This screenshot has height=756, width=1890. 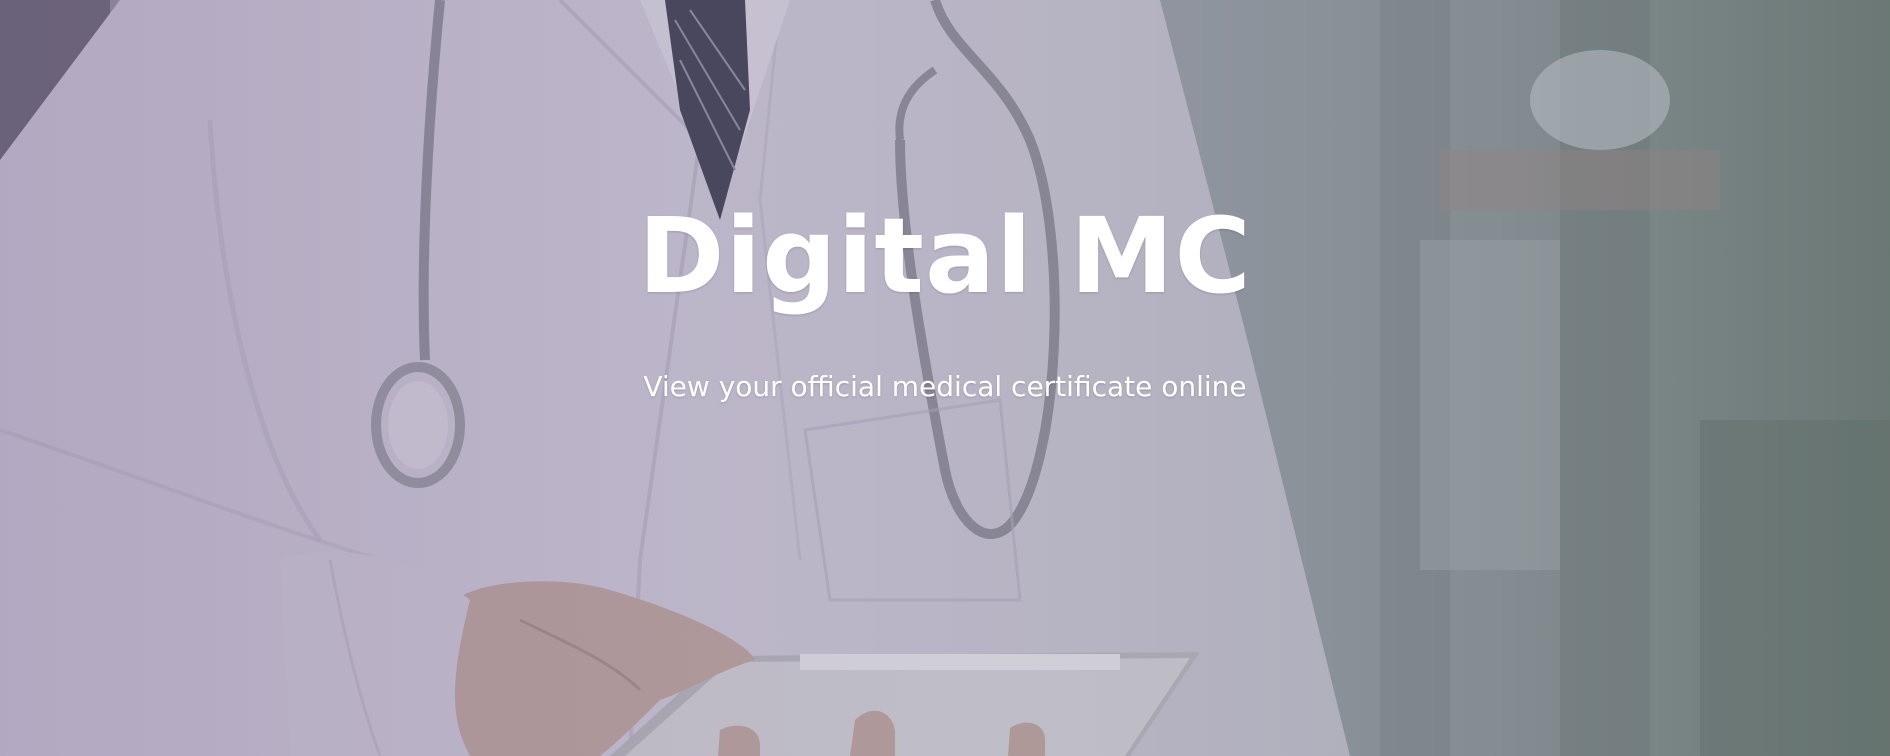 What do you see at coordinates (945, 256) in the screenshot?
I see `hero-title: Digital MC` at bounding box center [945, 256].